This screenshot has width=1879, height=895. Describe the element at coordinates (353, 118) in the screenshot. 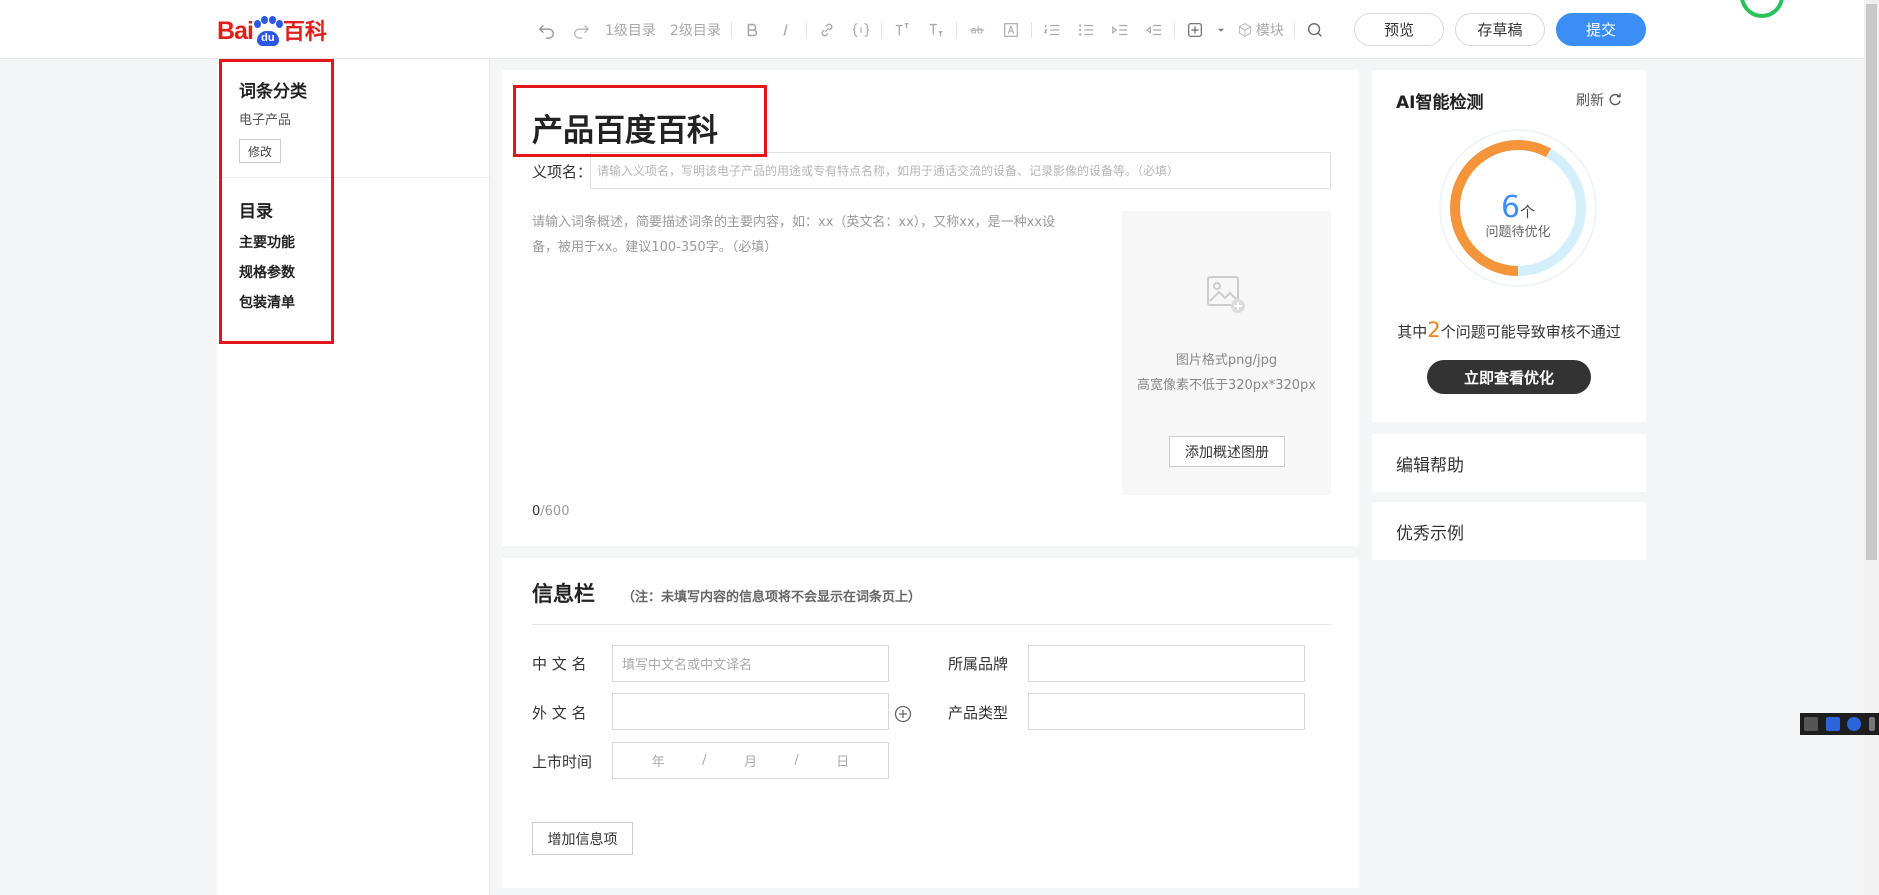

I see `category-section: 词条分类 电子产品 修改` at that location.